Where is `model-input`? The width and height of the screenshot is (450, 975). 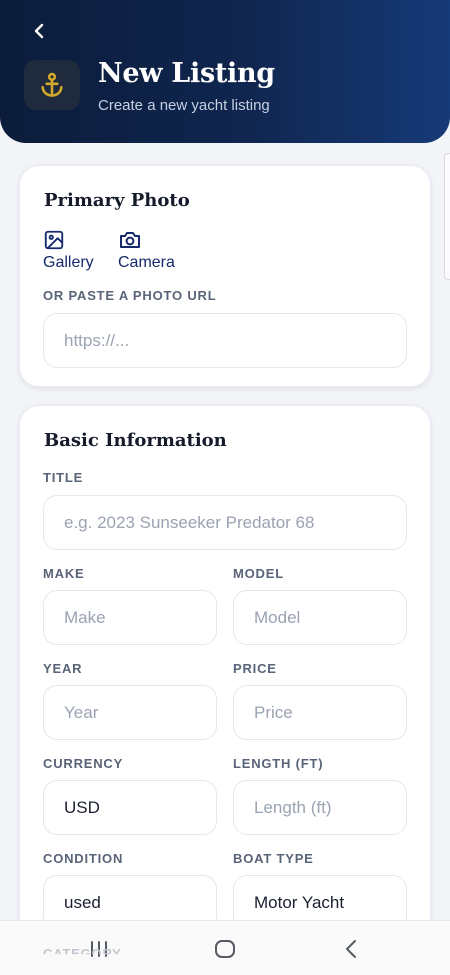
model-input is located at coordinates (320, 617).